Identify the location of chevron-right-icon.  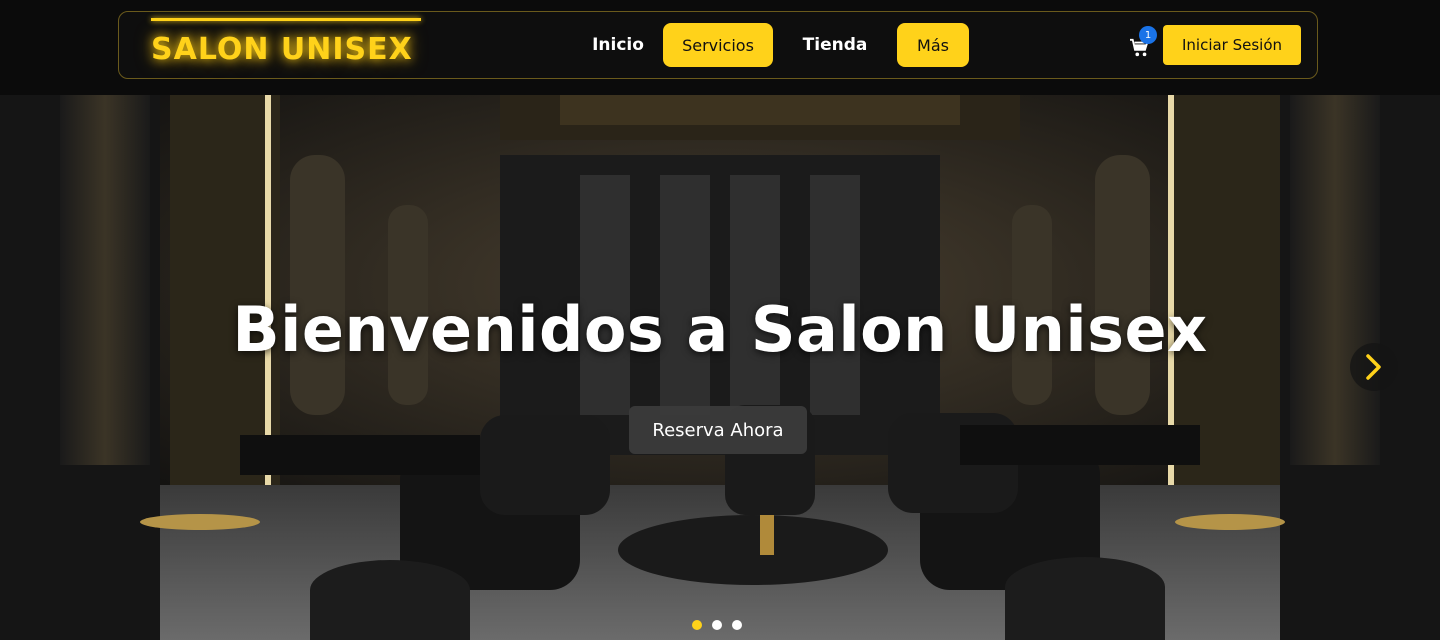
(1373, 367).